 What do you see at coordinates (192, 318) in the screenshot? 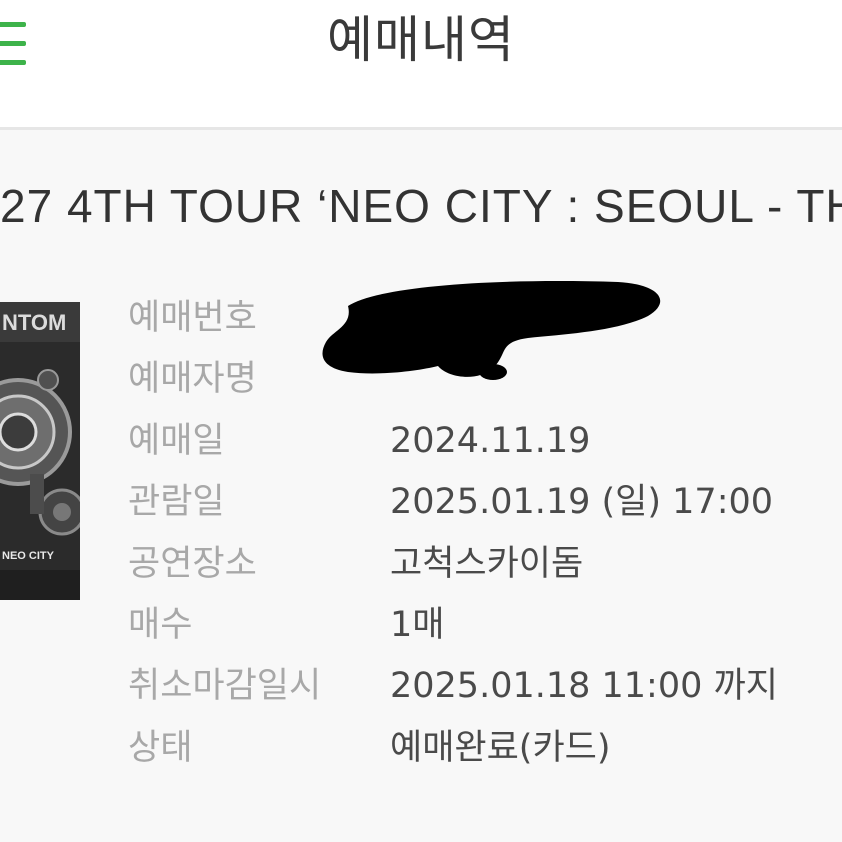
I see `label-booking-number: 예매번호` at bounding box center [192, 318].